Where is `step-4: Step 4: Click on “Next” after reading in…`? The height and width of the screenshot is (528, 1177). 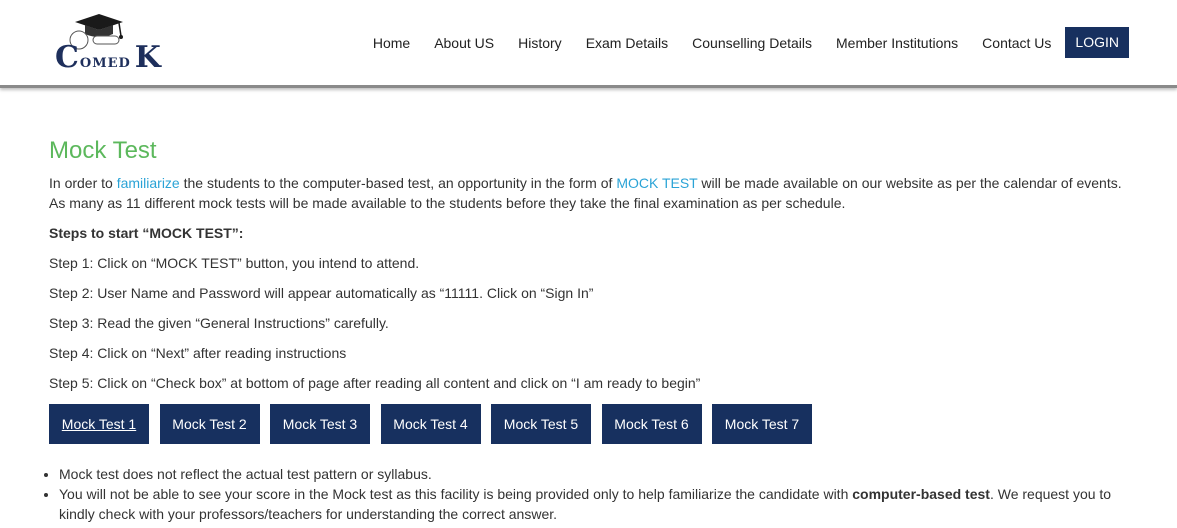
step-4: Step 4: Click on “Next” after reading in… is located at coordinates (198, 353).